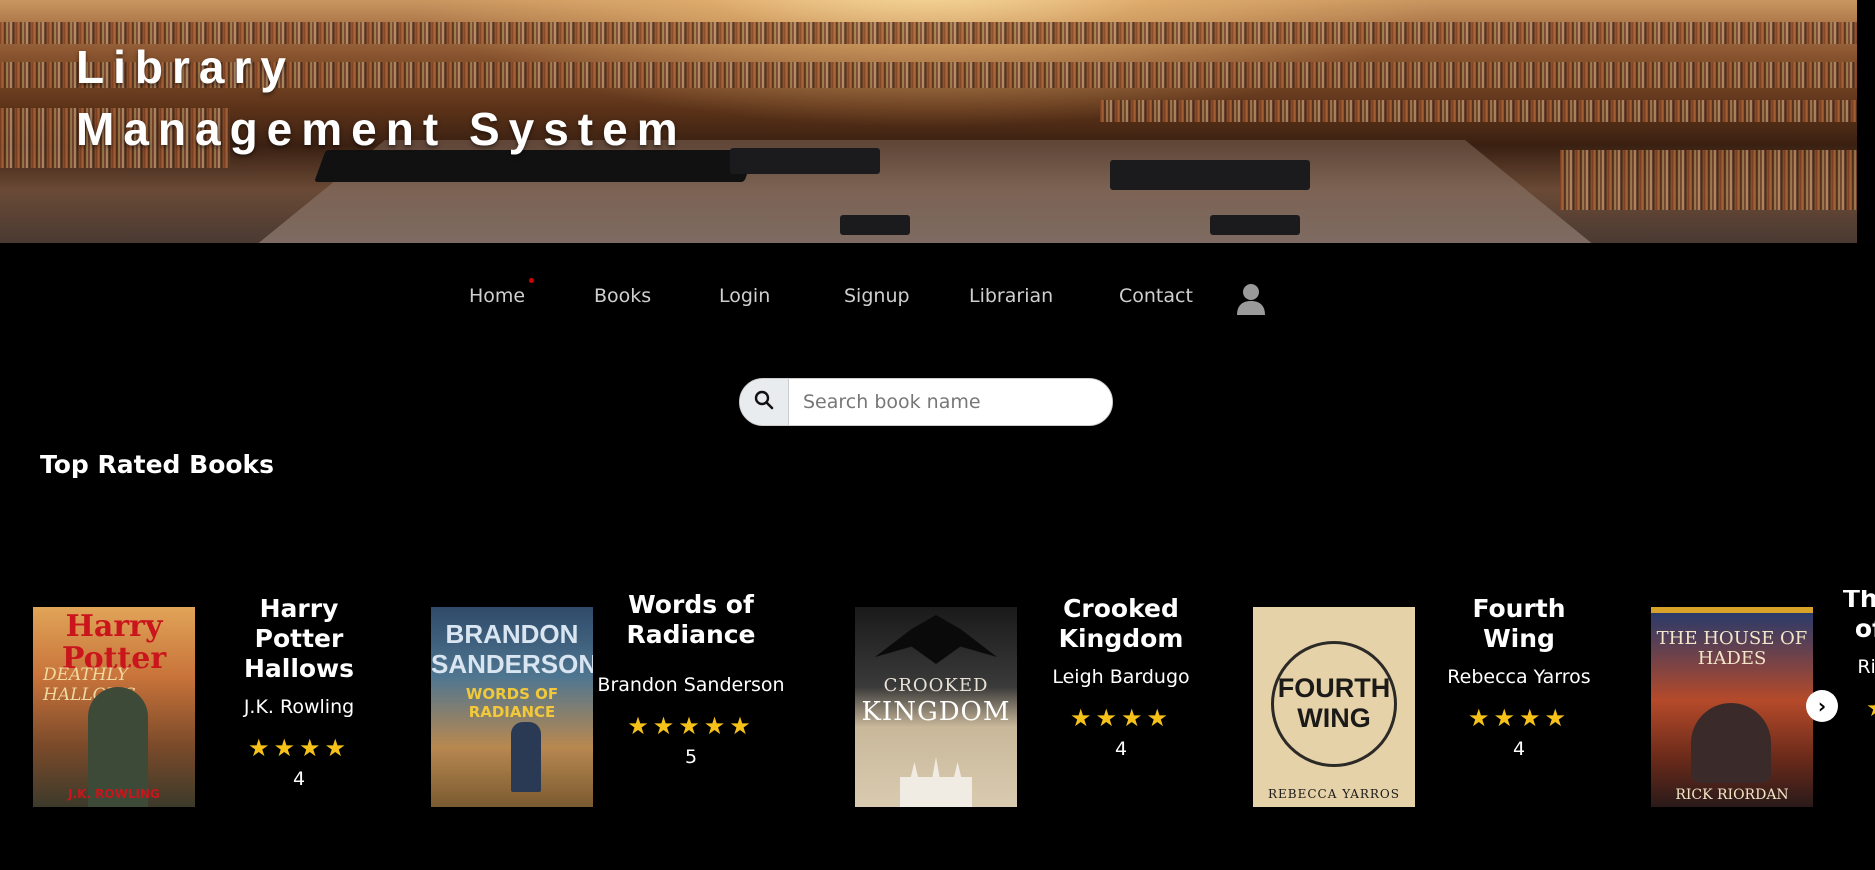 Image resolution: width=1875 pixels, height=870 pixels. I want to click on book-title: Crooked Kingdom, so click(1121, 624).